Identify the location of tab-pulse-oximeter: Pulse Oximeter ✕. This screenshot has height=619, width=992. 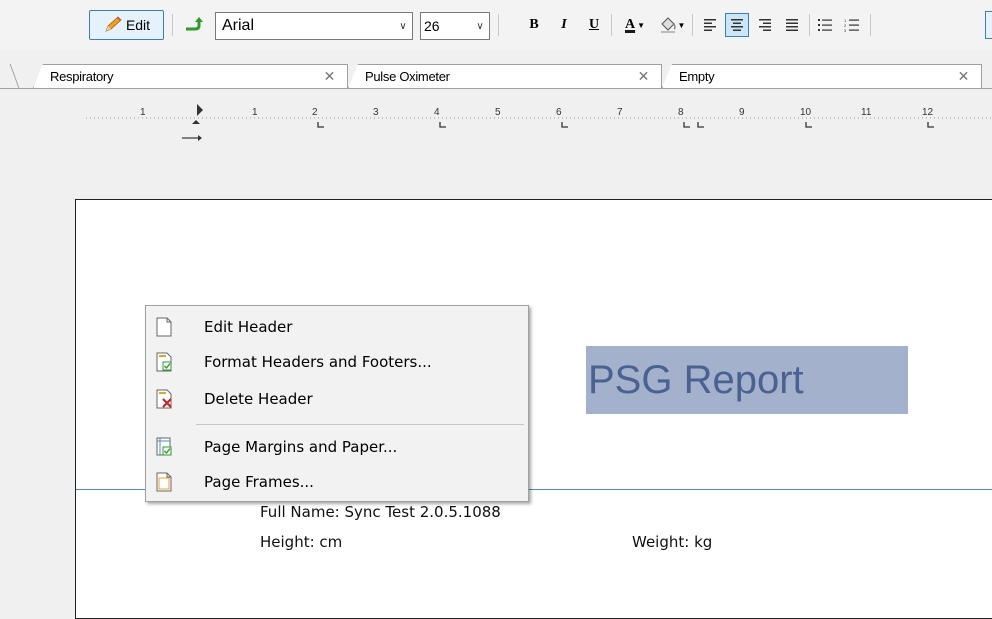
(505, 76).